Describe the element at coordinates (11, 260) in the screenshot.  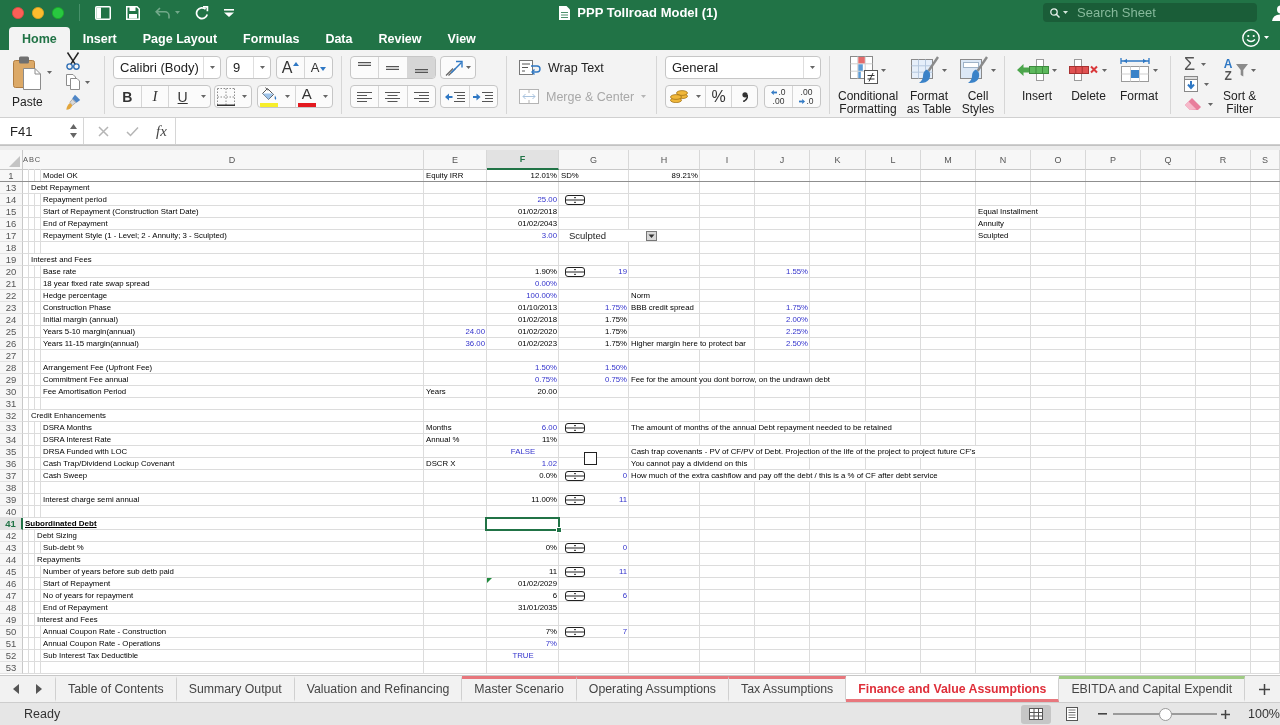
I see `row-header: 19` at that location.